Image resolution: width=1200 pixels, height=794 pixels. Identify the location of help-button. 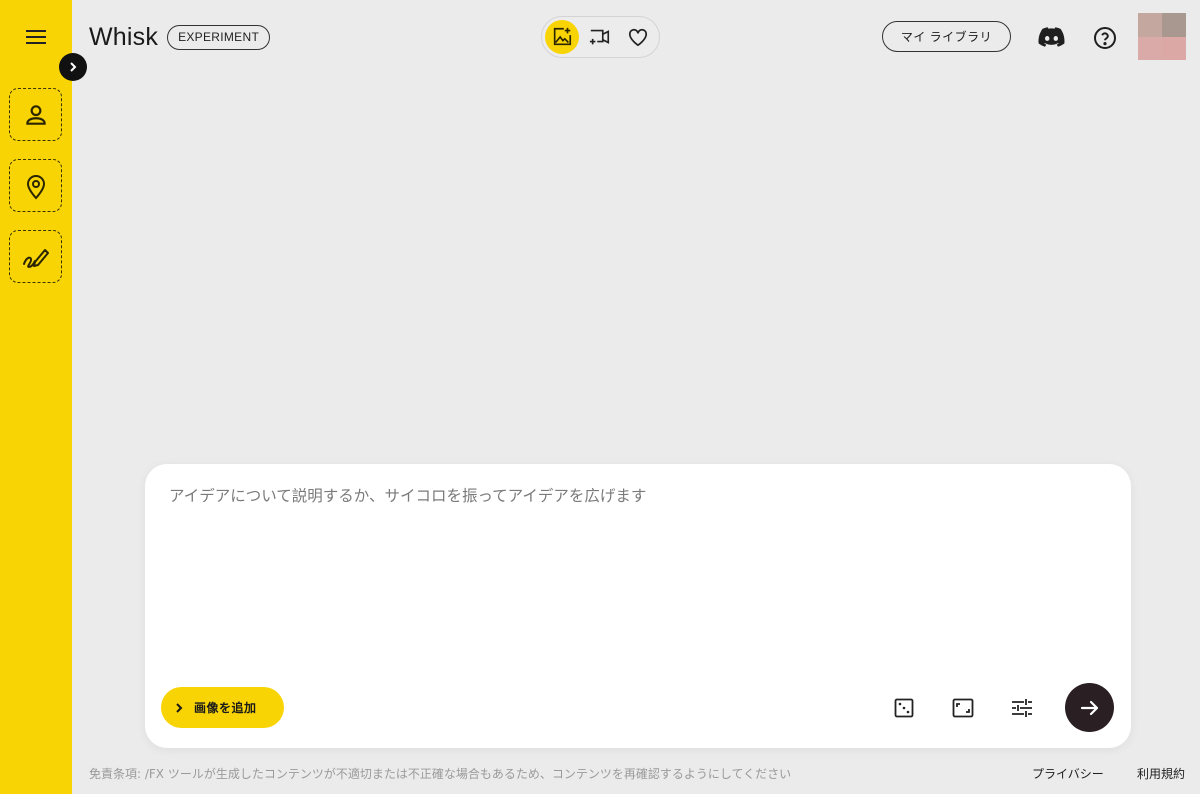
(1104, 37).